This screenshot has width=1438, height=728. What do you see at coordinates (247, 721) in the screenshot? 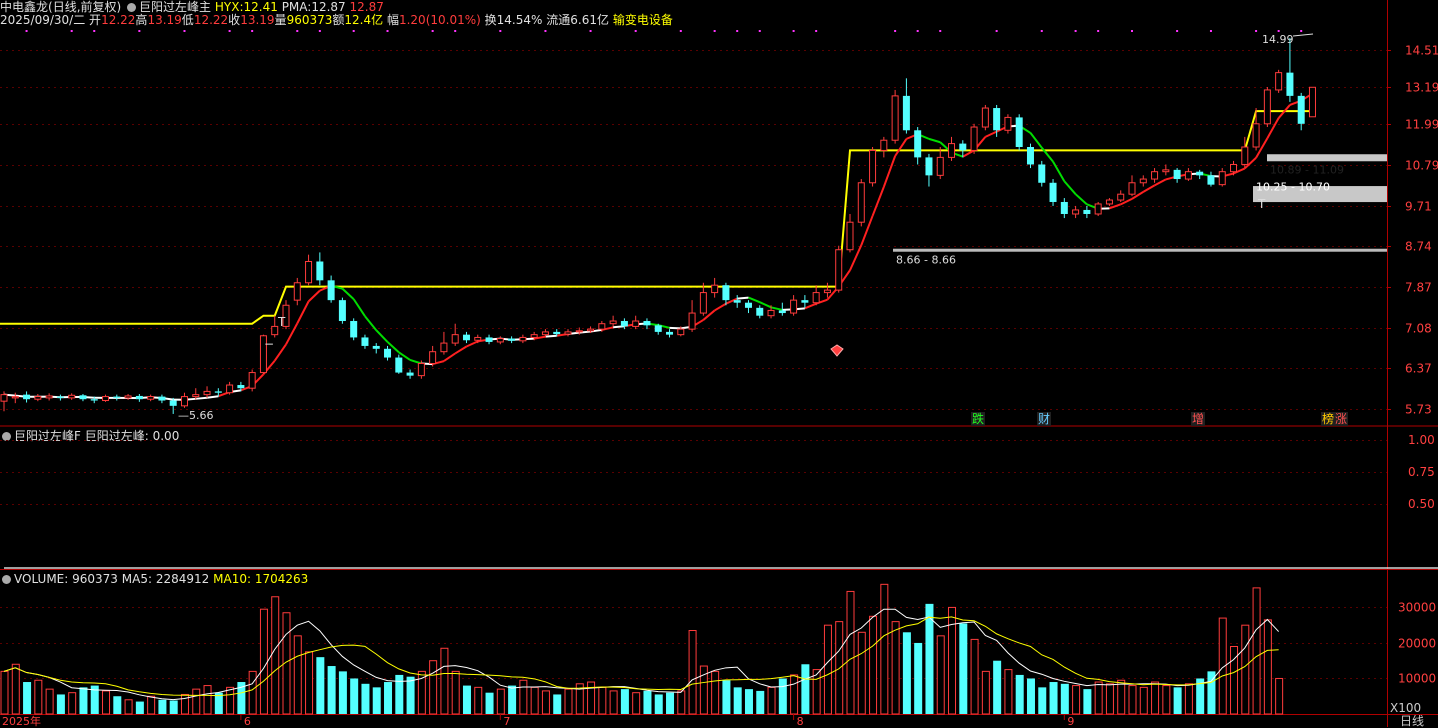
I see `x-tick-label: 6` at bounding box center [247, 721].